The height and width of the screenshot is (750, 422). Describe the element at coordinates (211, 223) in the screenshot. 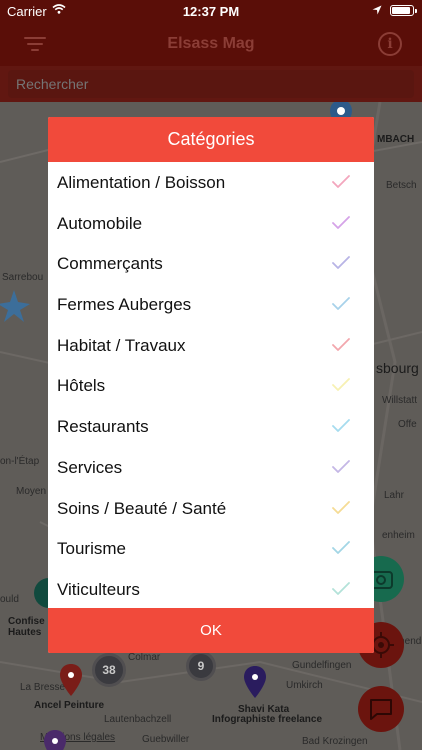

I see `category-item: Automobile` at that location.